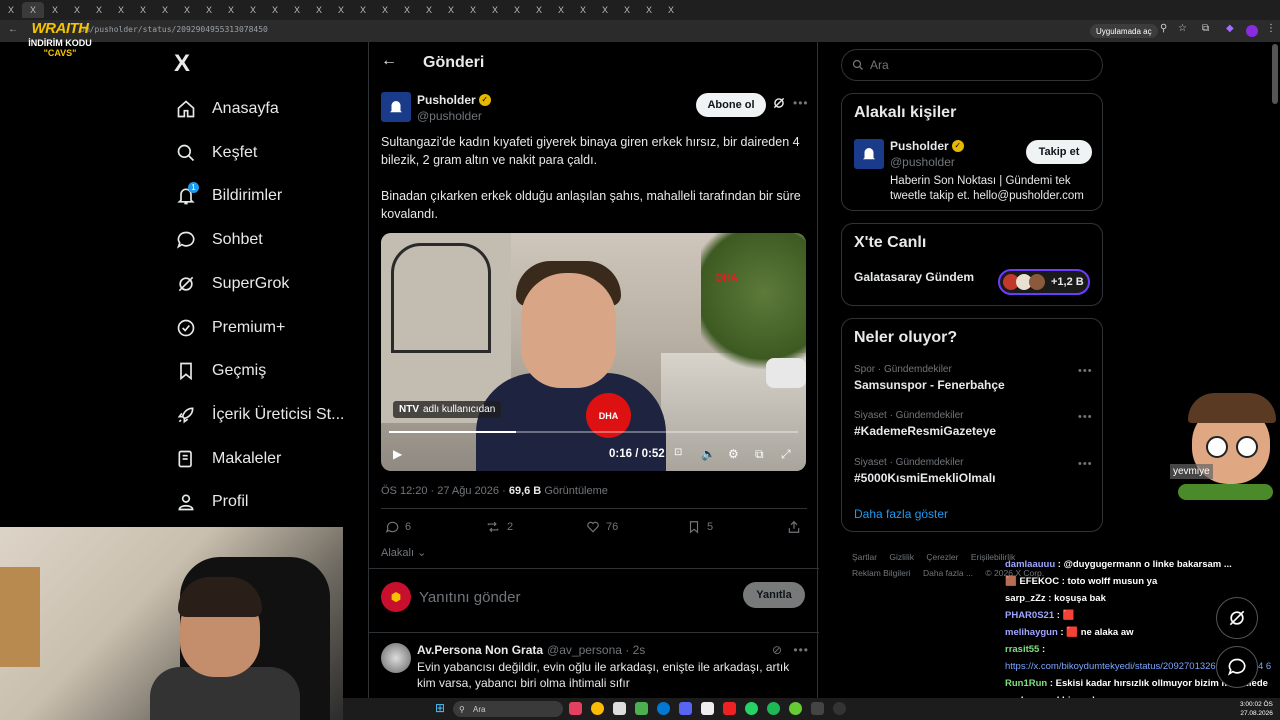  What do you see at coordinates (914, 277) in the screenshot?
I see `live-space-name: Galatasaray Gündem` at bounding box center [914, 277].